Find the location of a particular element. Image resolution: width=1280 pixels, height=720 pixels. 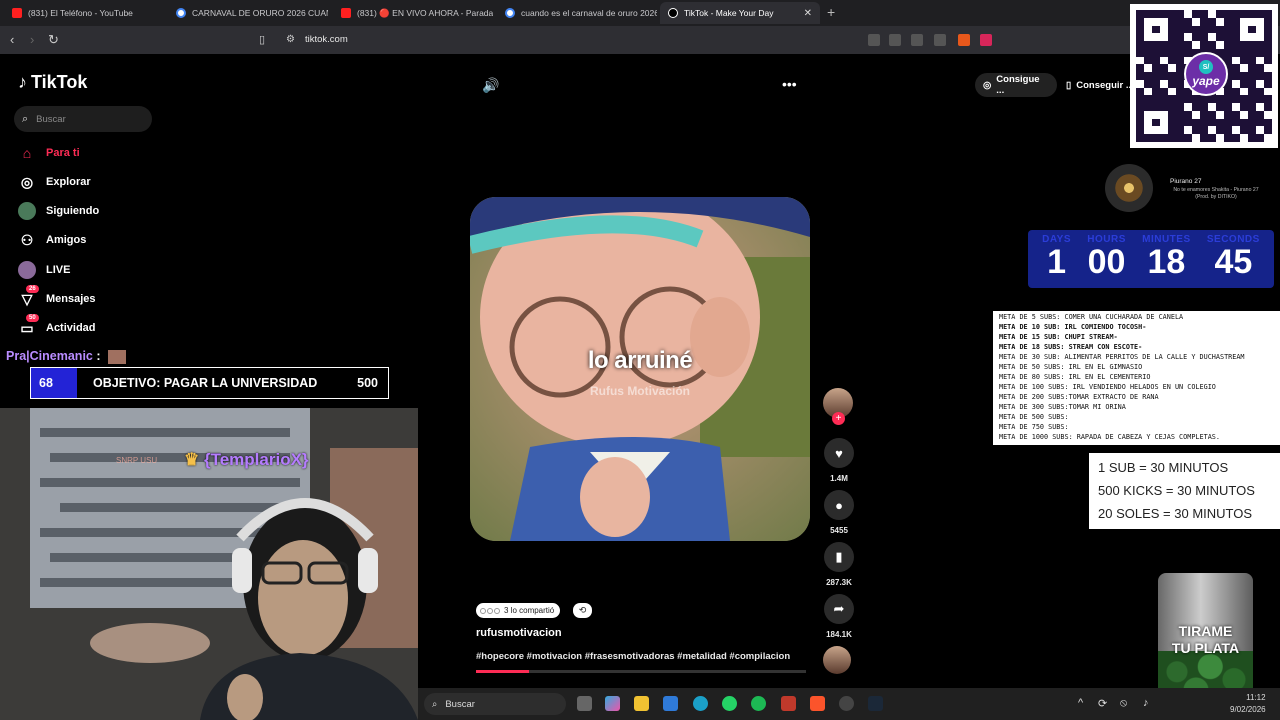

browser-tab: CARNAVAL DE ORURO 2026 CUANDO is located at coordinates (248, 13).